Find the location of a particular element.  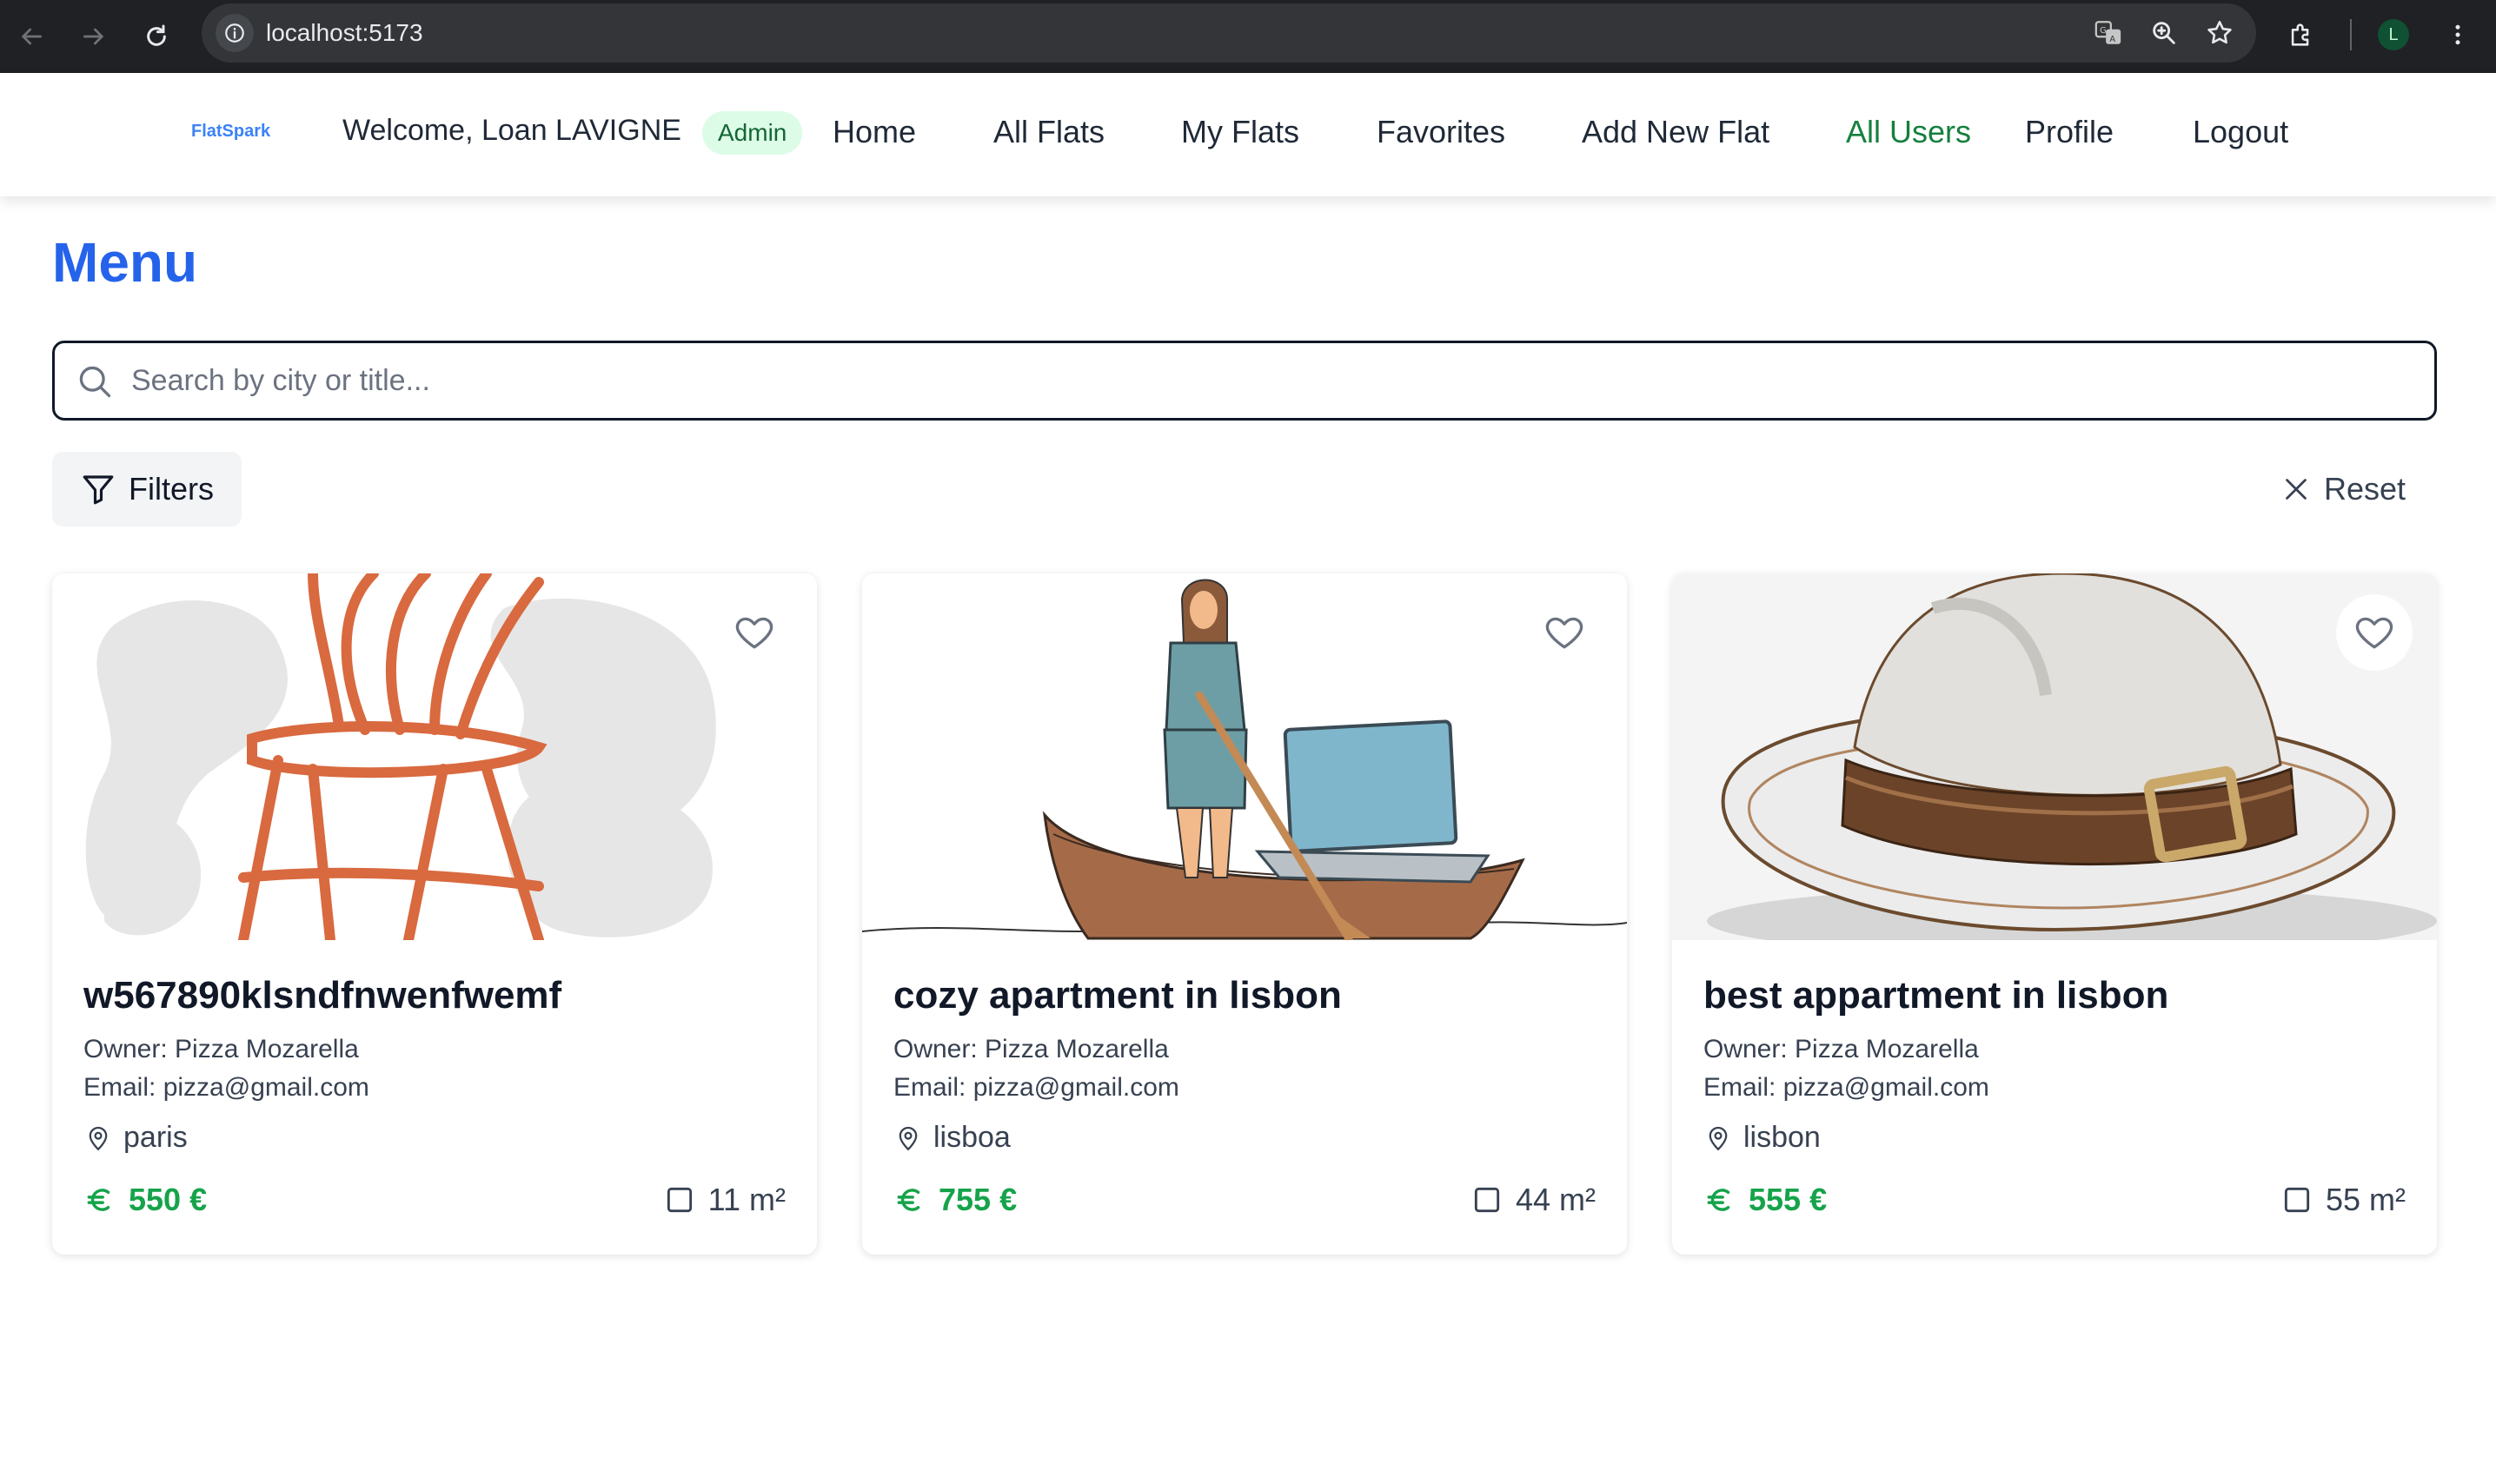

flat-price: 555 € is located at coordinates (1765, 1200).